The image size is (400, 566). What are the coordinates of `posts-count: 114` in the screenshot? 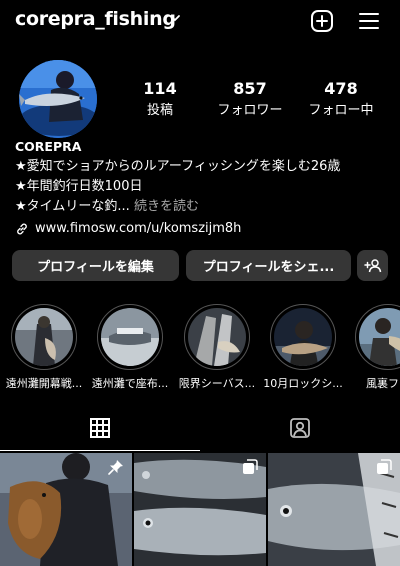 It's located at (160, 88).